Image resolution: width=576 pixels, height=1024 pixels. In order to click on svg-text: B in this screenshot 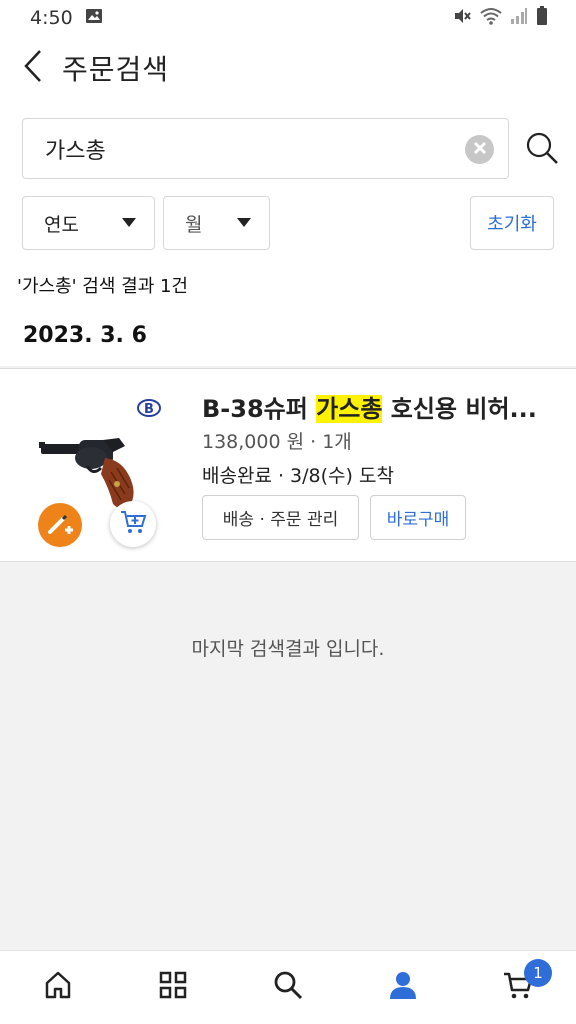, I will do `click(149, 409)`.